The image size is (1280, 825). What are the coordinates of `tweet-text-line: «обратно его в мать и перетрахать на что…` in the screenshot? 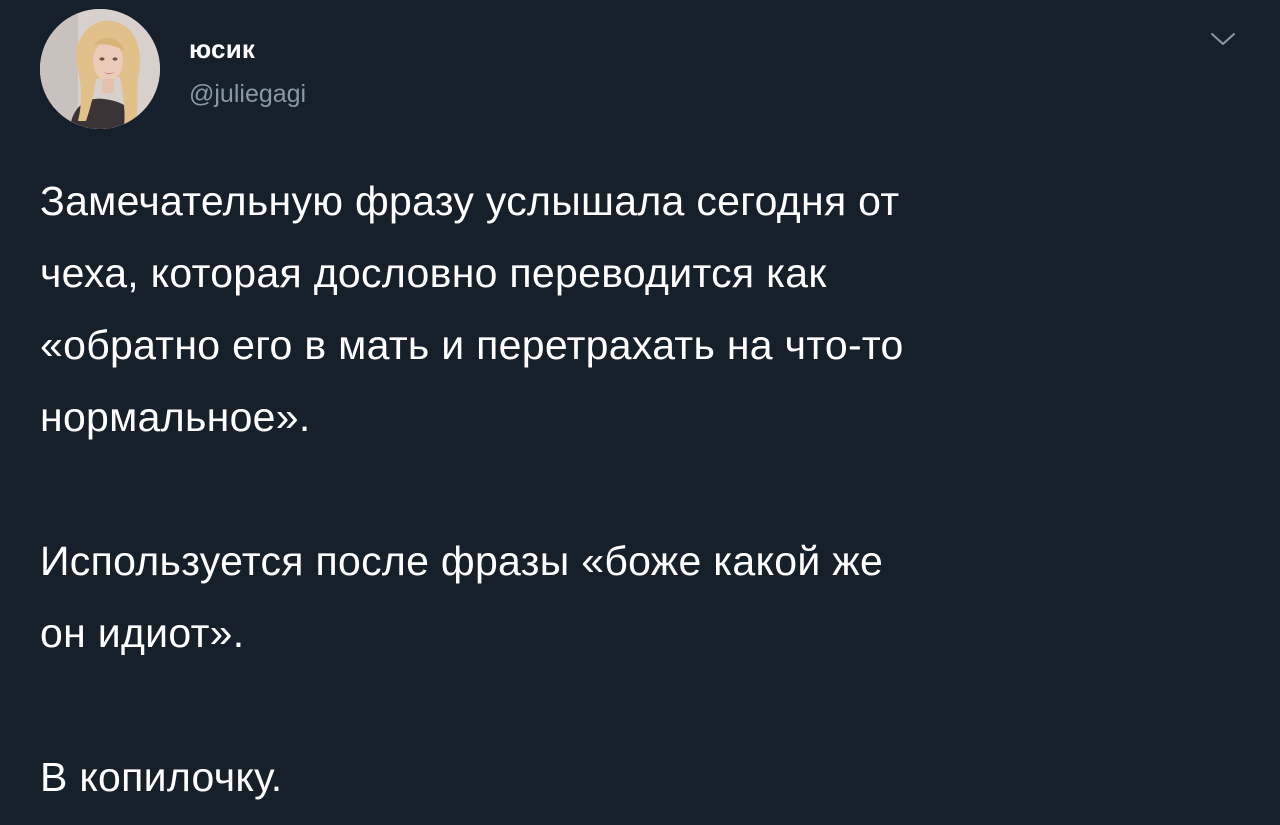 It's located at (472, 345).